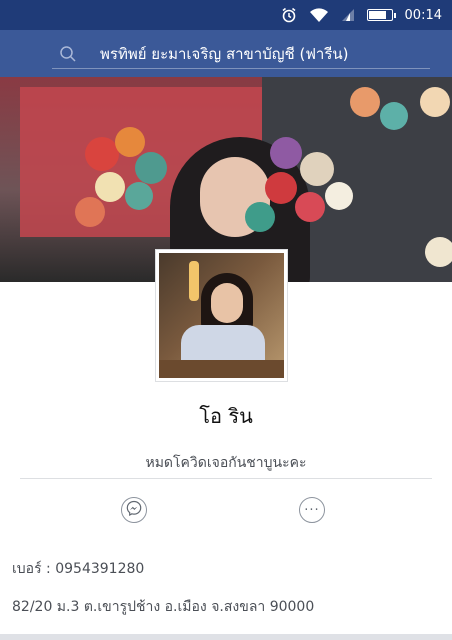  What do you see at coordinates (226, 478) in the screenshot?
I see `divider` at bounding box center [226, 478].